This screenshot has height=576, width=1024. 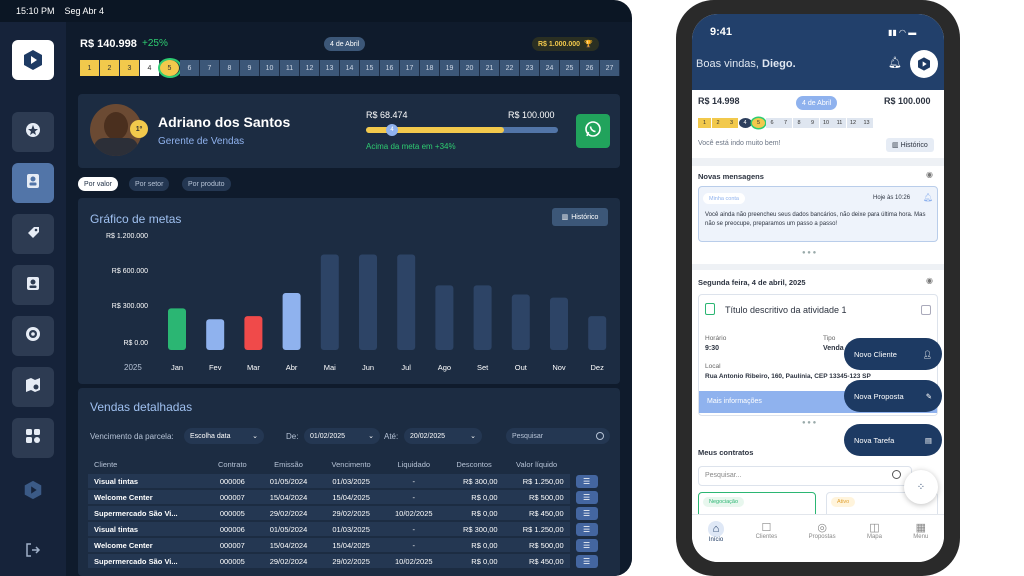 What do you see at coordinates (33, 183) in the screenshot?
I see `sidebar-item-profile` at bounding box center [33, 183].